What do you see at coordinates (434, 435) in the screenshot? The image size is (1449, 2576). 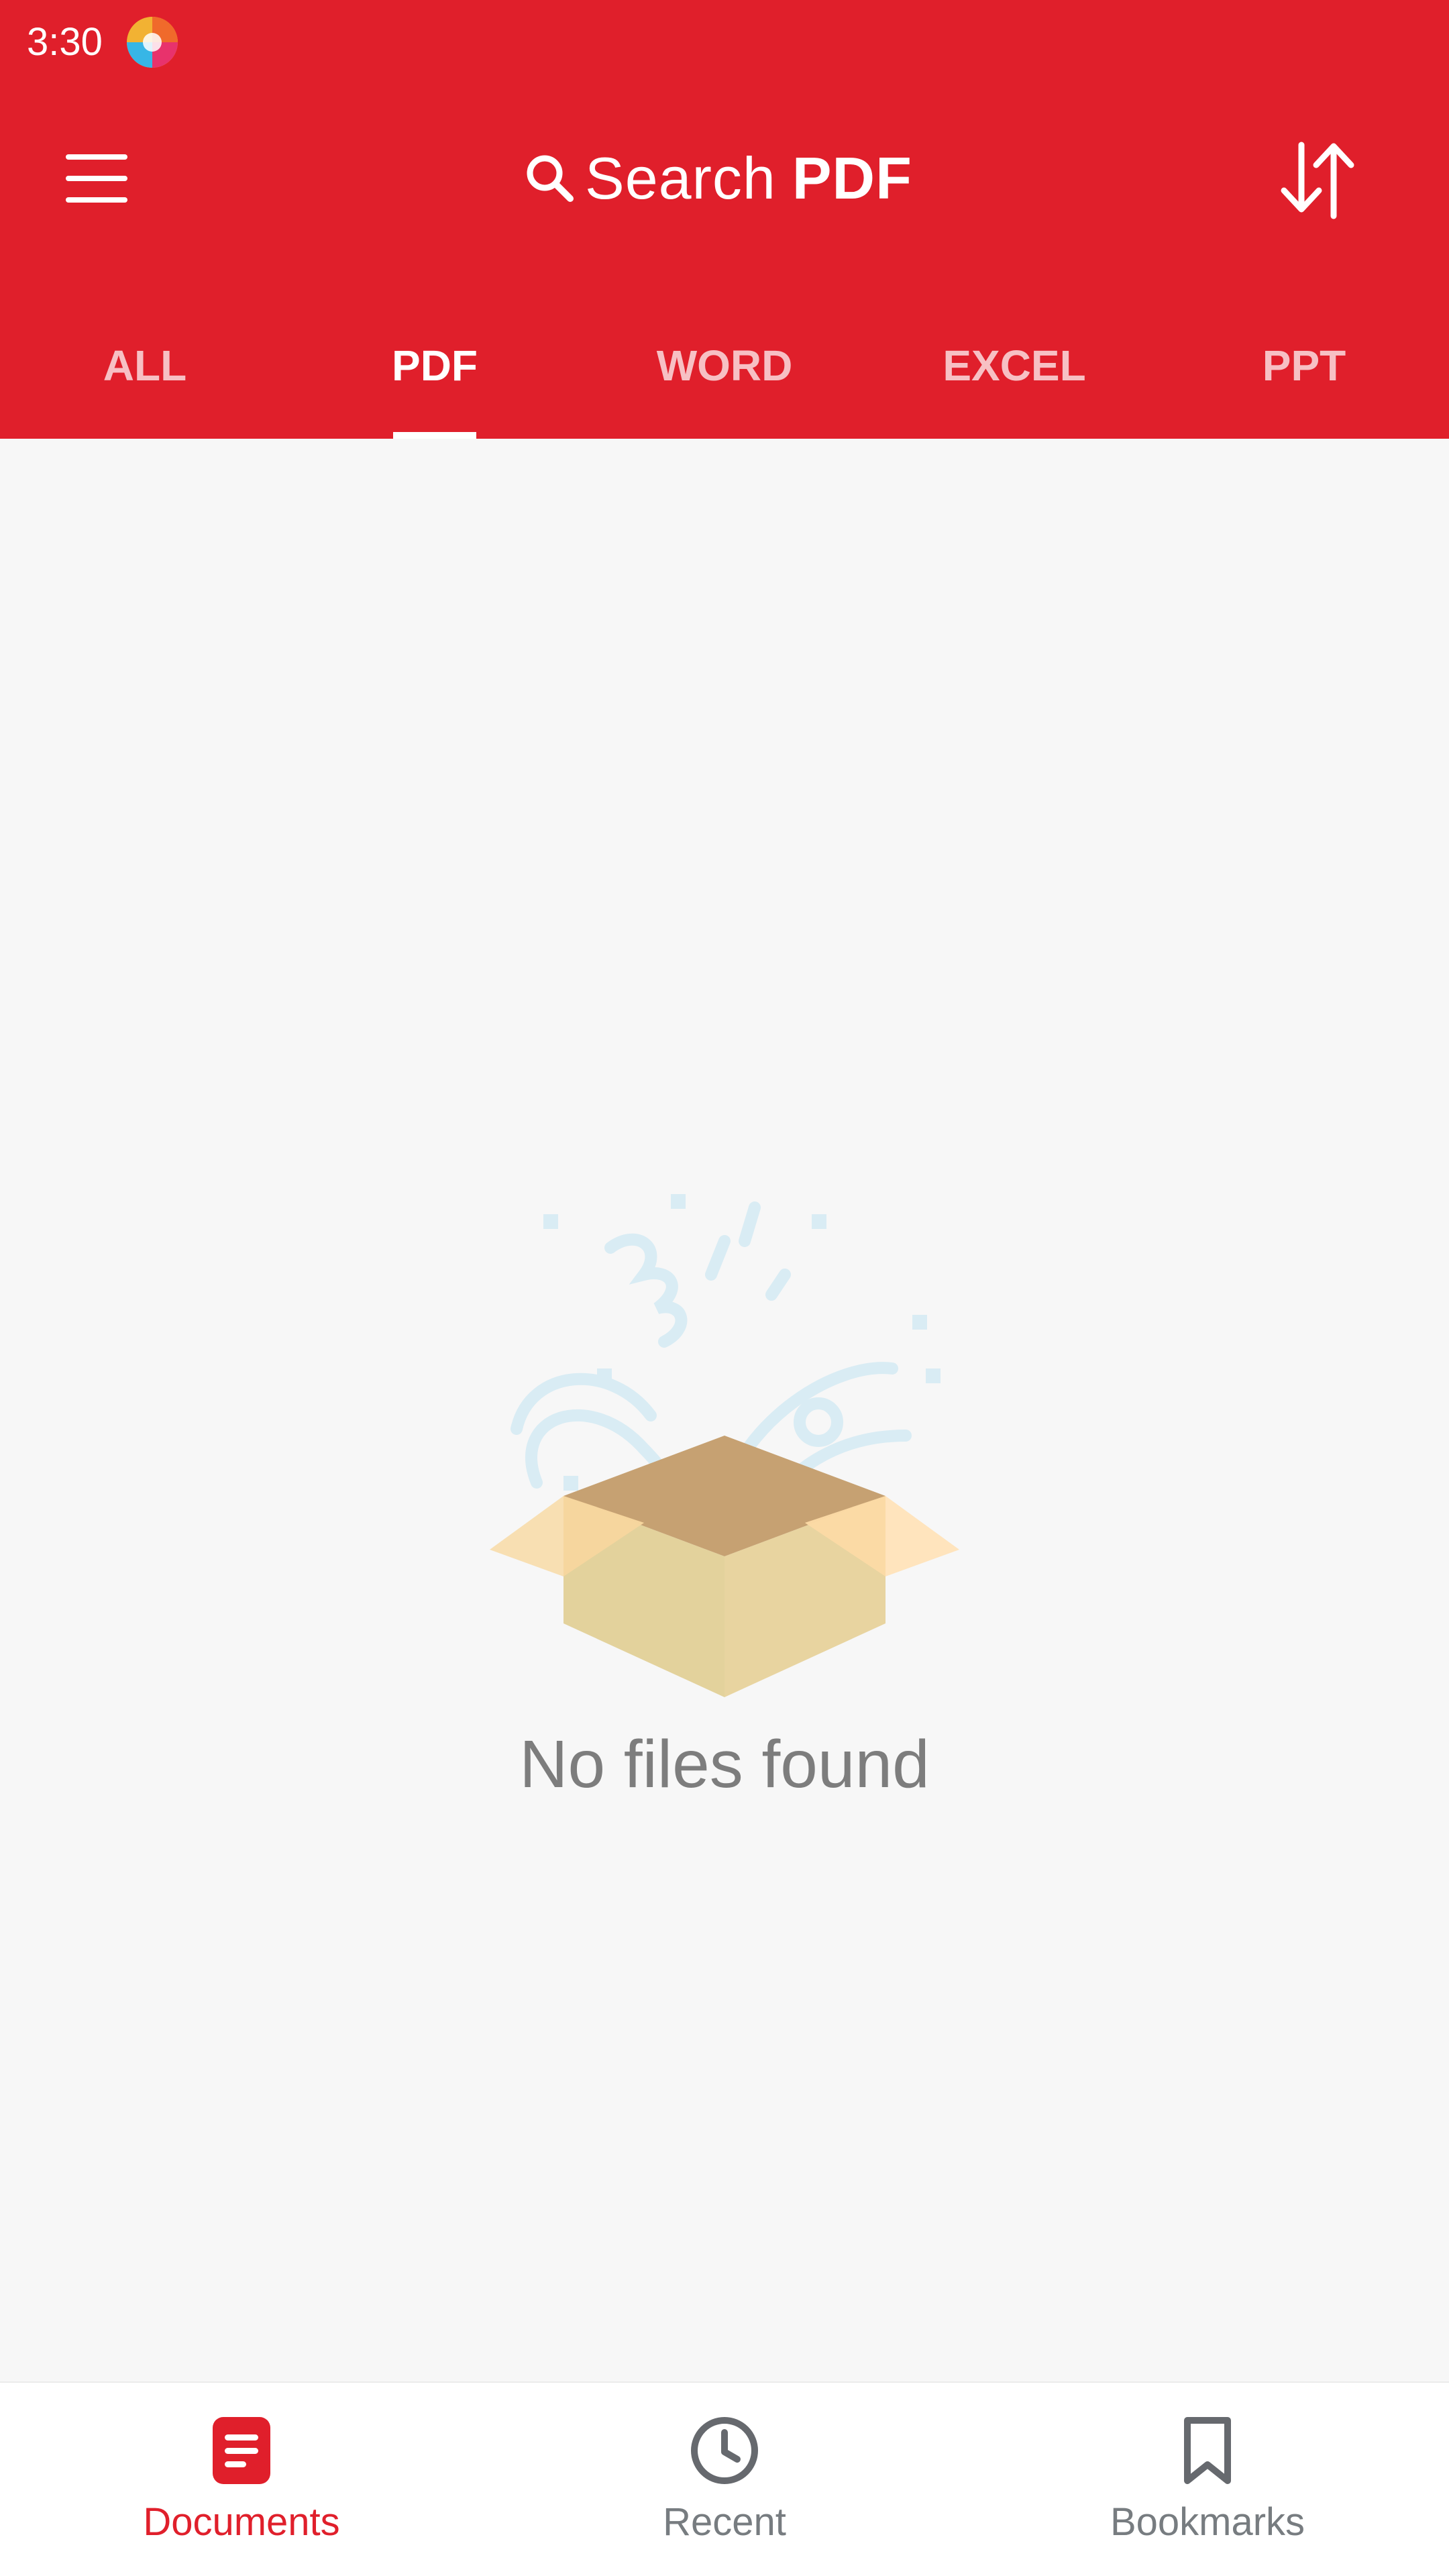 I see `active-tab-indicator` at bounding box center [434, 435].